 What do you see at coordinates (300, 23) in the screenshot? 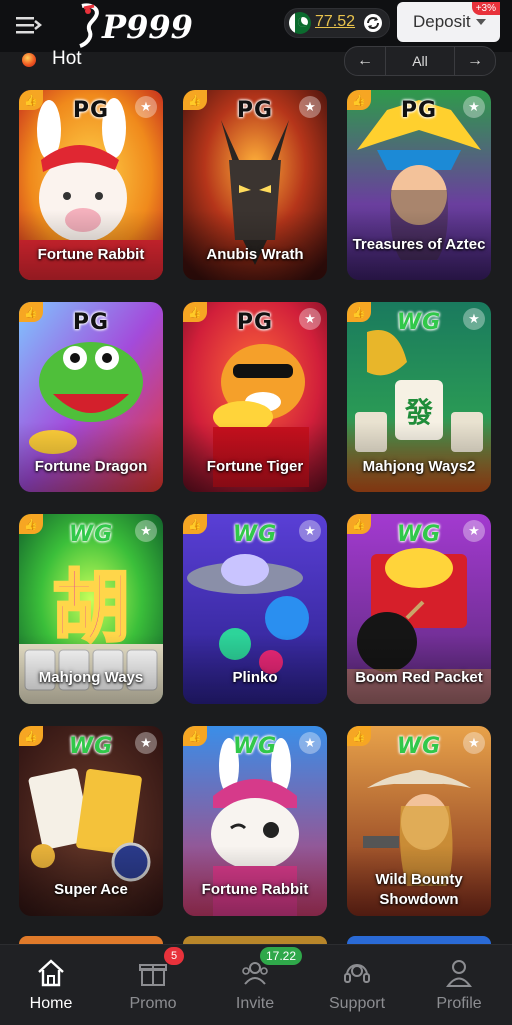
I see `pakistan-flag-icon` at bounding box center [300, 23].